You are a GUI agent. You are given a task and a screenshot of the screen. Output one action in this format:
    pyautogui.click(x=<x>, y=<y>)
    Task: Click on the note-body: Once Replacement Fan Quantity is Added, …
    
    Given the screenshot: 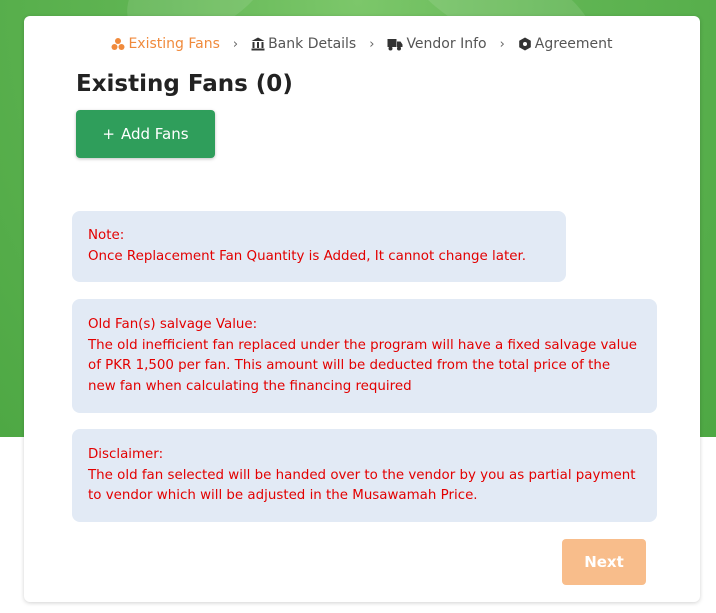 What is the action you would take?
    pyautogui.click(x=307, y=256)
    